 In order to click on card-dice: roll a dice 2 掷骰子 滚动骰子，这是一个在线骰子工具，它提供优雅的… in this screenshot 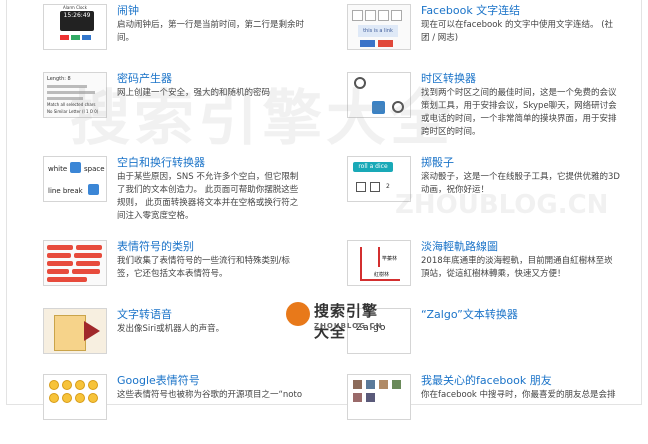, I will do `click(468, 189)`.